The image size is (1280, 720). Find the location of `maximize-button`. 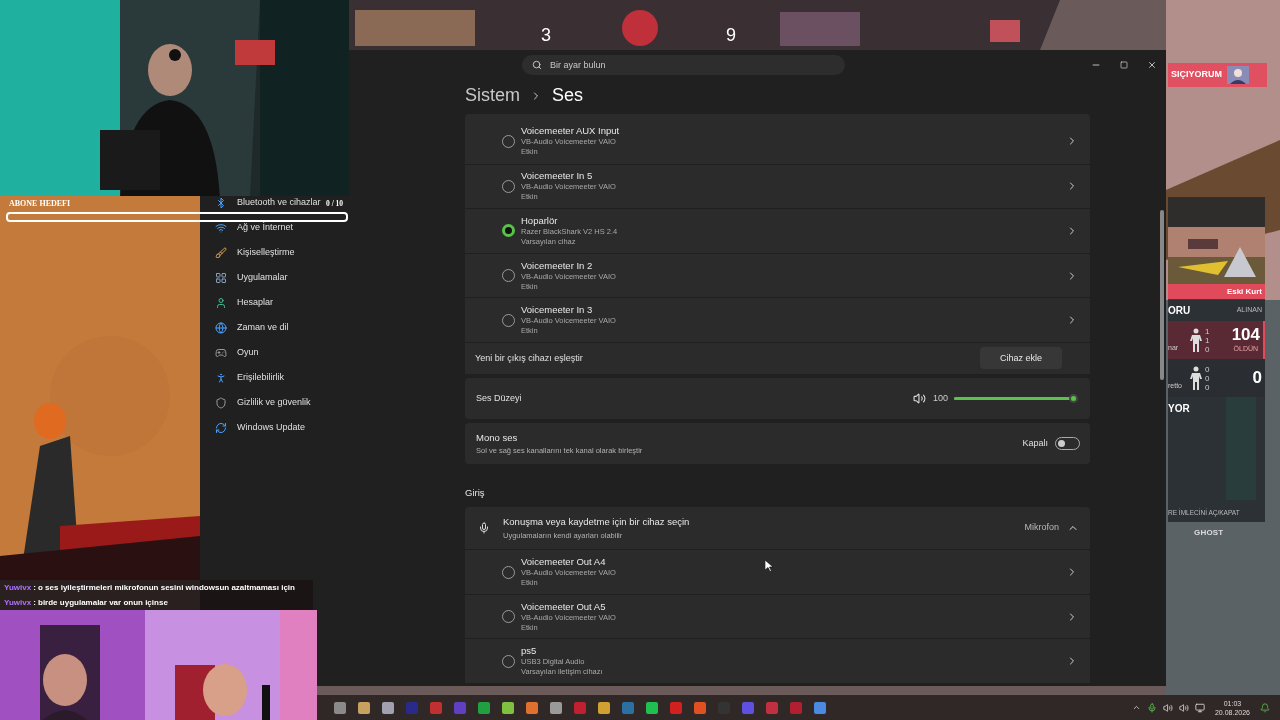

maximize-button is located at coordinates (1124, 65).